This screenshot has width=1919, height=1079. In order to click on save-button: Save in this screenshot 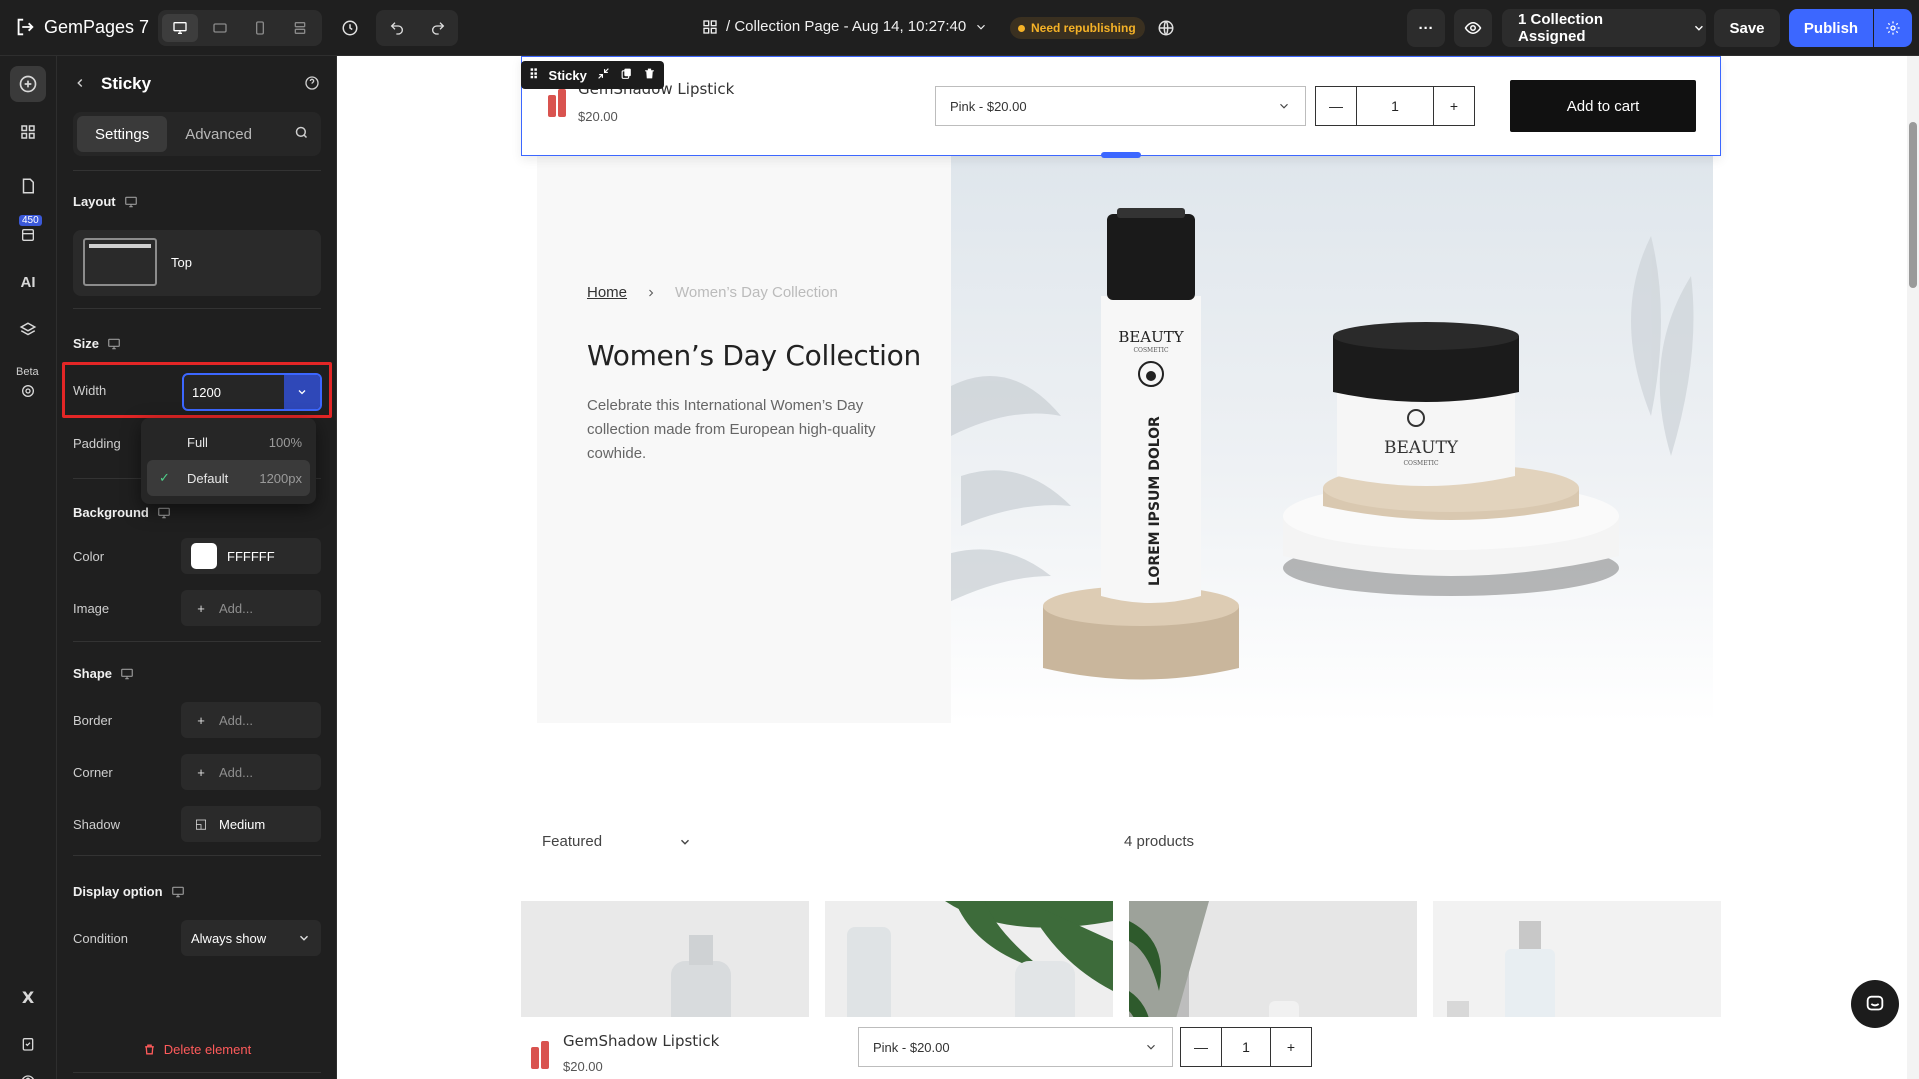, I will do `click(1747, 28)`.